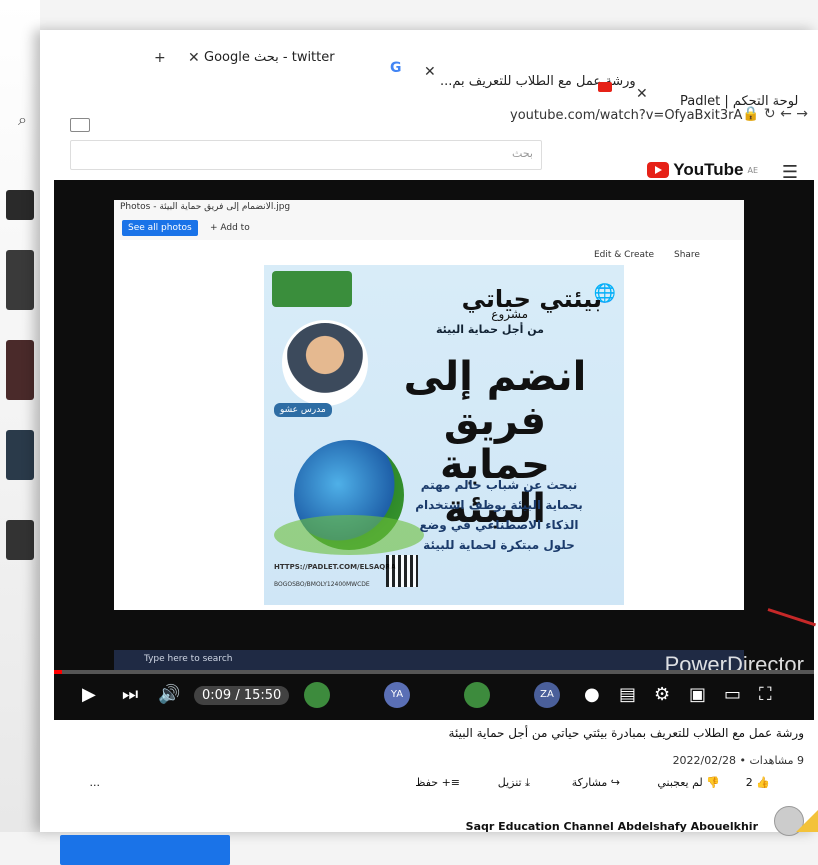  What do you see at coordinates (807, 821) in the screenshot?
I see `page-corner` at bounding box center [807, 821].